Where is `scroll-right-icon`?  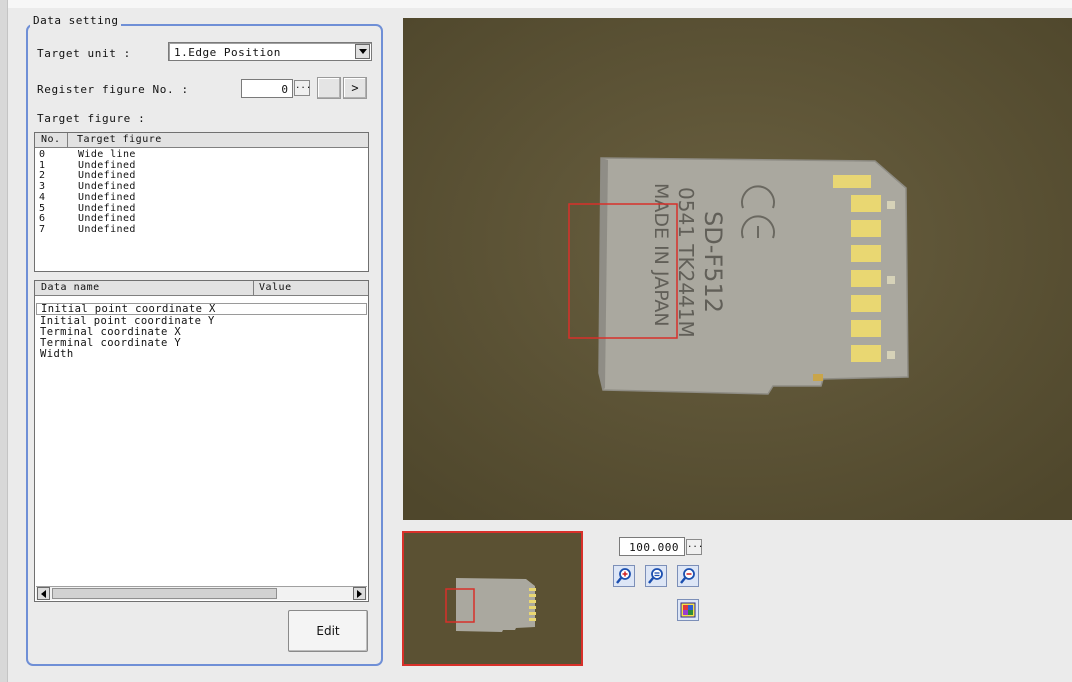
scroll-right-icon is located at coordinates (359, 593).